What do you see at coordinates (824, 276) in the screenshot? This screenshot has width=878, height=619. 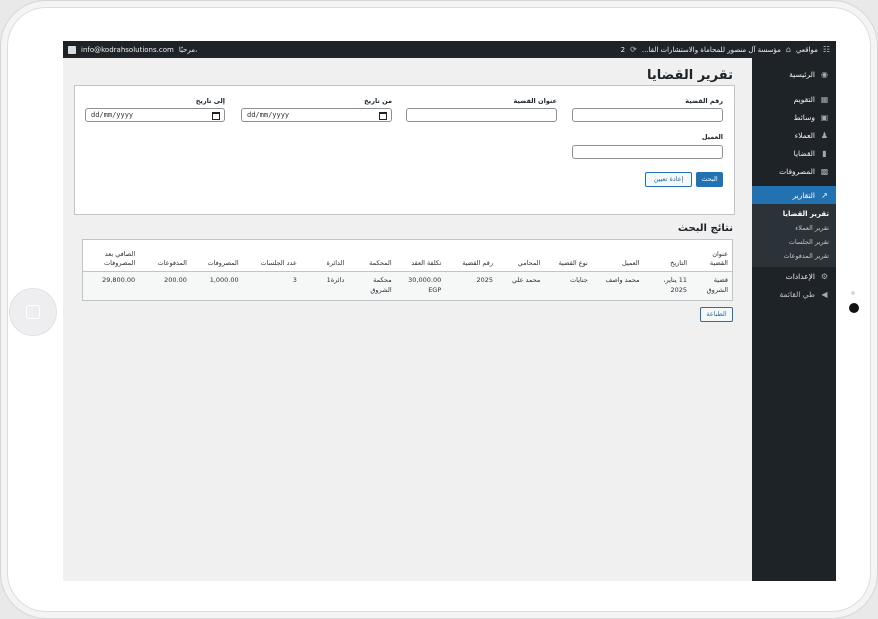 I see `gear-icon: ⚙` at bounding box center [824, 276].